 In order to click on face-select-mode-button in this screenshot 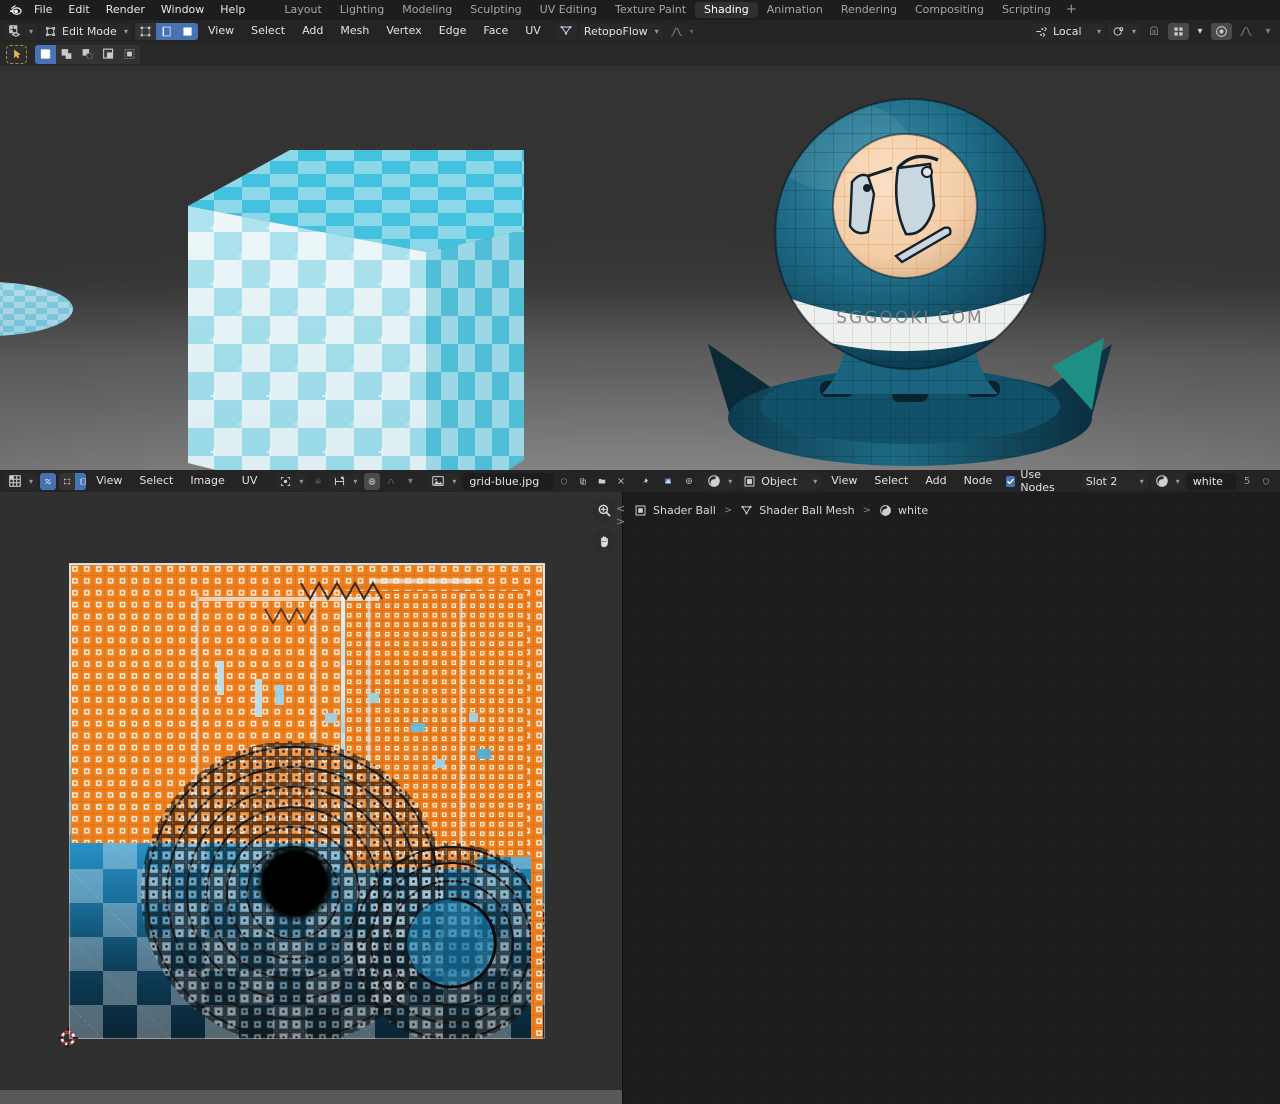, I will do `click(188, 31)`.